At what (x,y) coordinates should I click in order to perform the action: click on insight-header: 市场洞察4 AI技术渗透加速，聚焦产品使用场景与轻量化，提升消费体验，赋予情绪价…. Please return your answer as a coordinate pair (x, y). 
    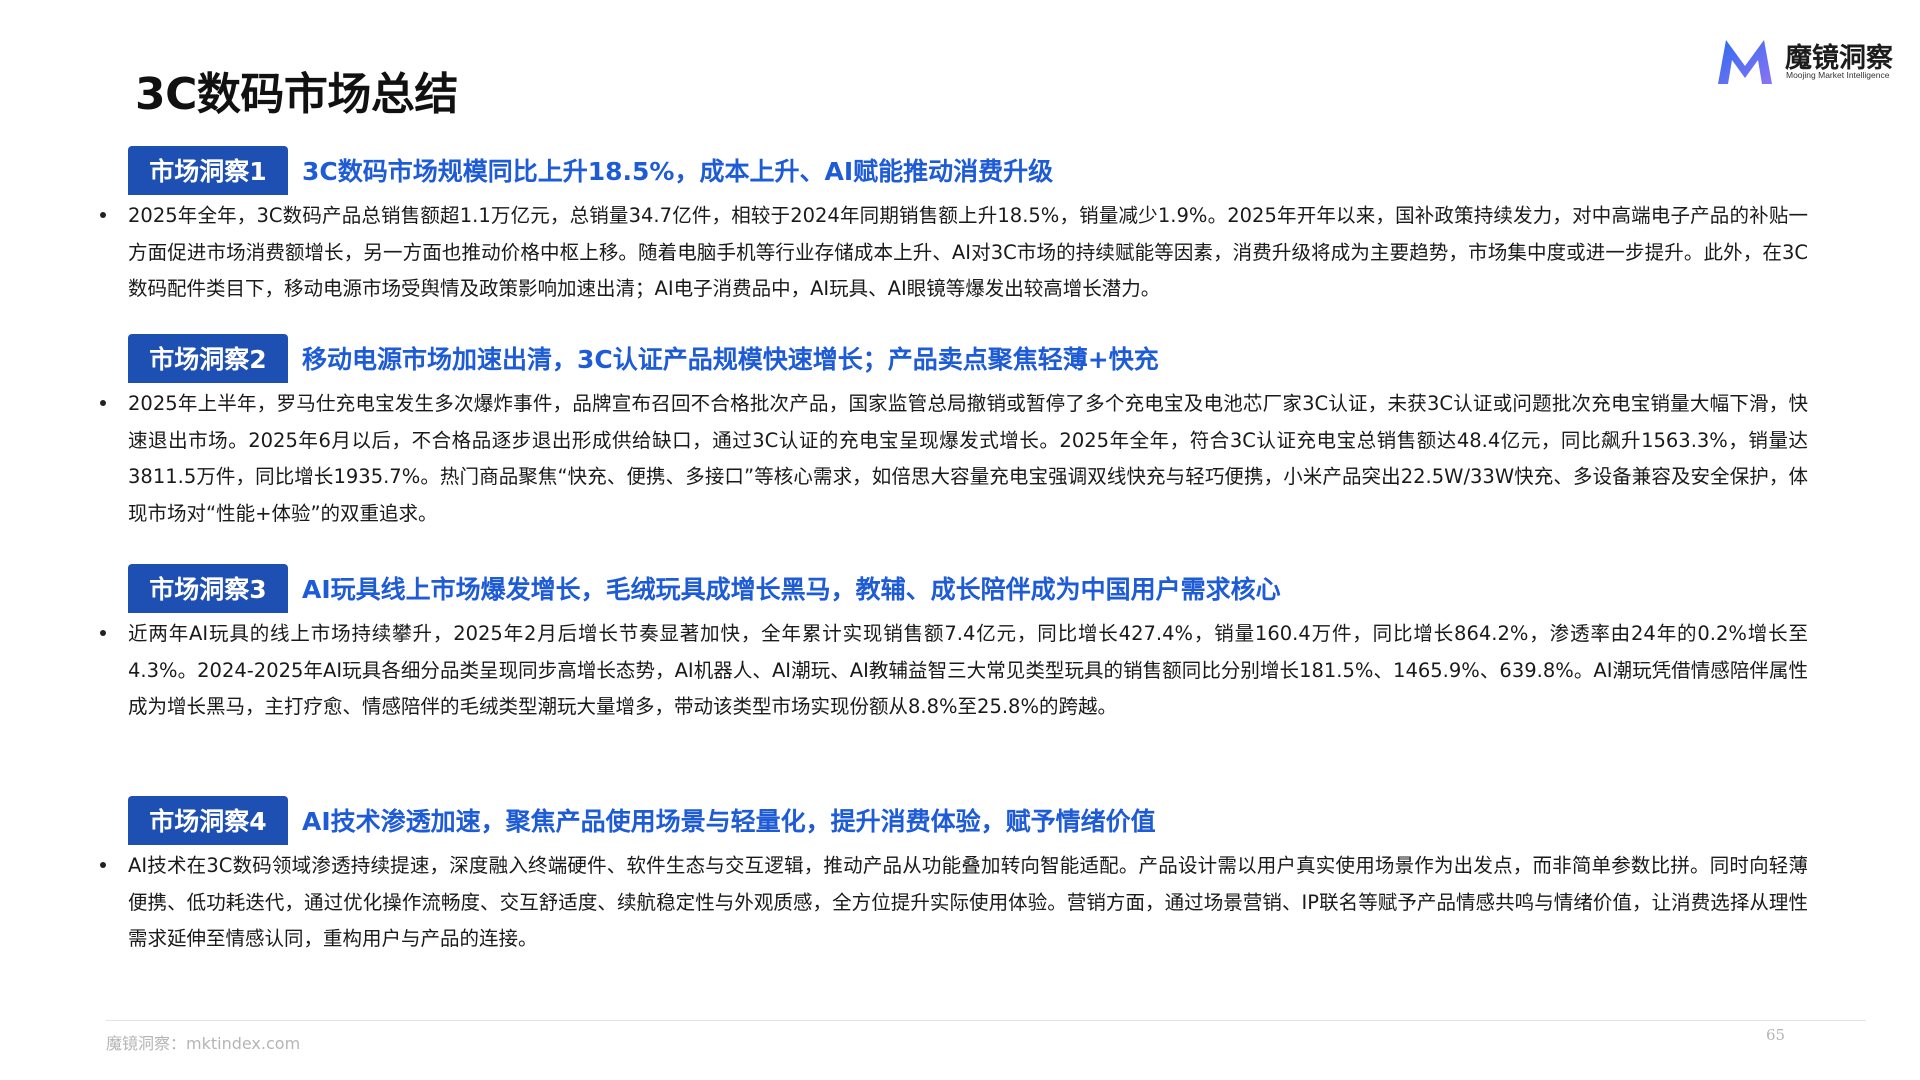
    Looking at the image, I should click on (1018, 820).